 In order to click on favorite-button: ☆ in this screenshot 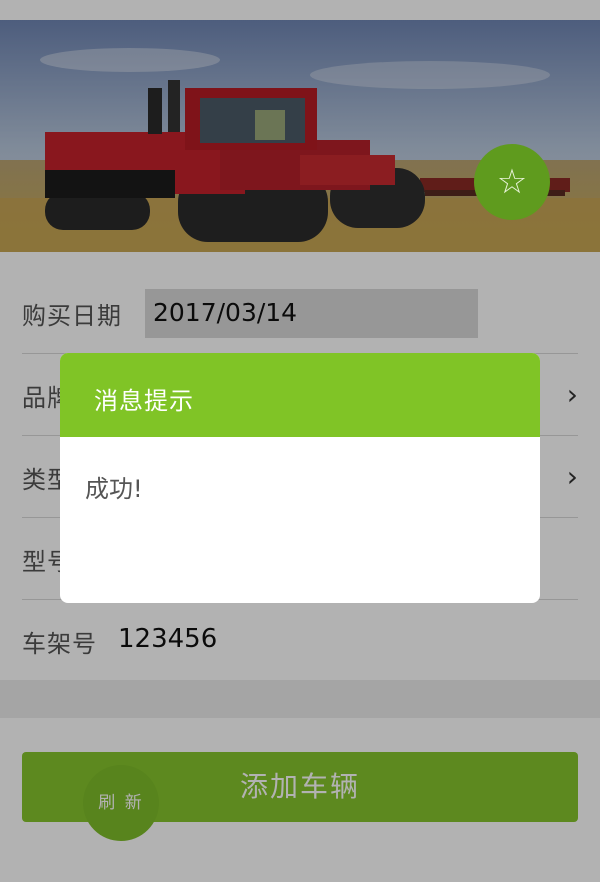, I will do `click(512, 182)`.